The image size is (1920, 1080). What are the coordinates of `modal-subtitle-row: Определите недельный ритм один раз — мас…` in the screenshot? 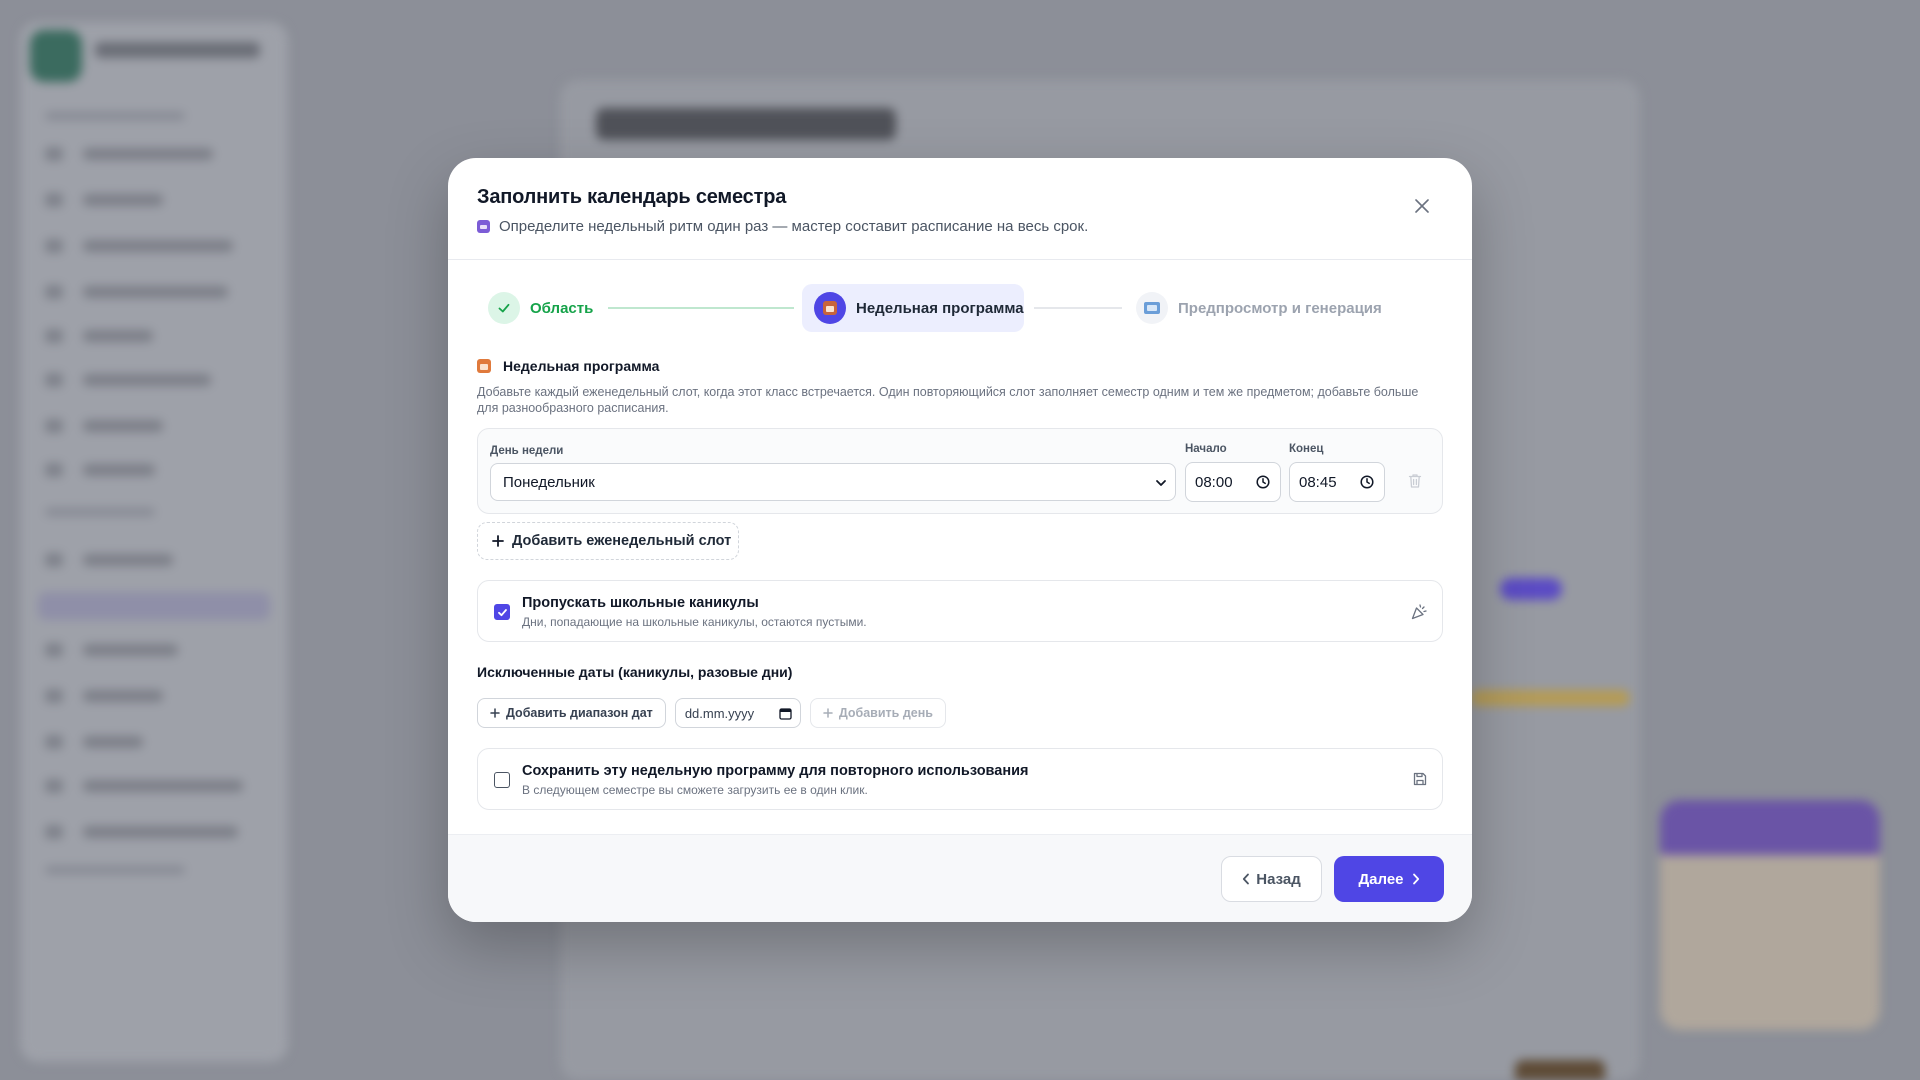 It's located at (782, 226).